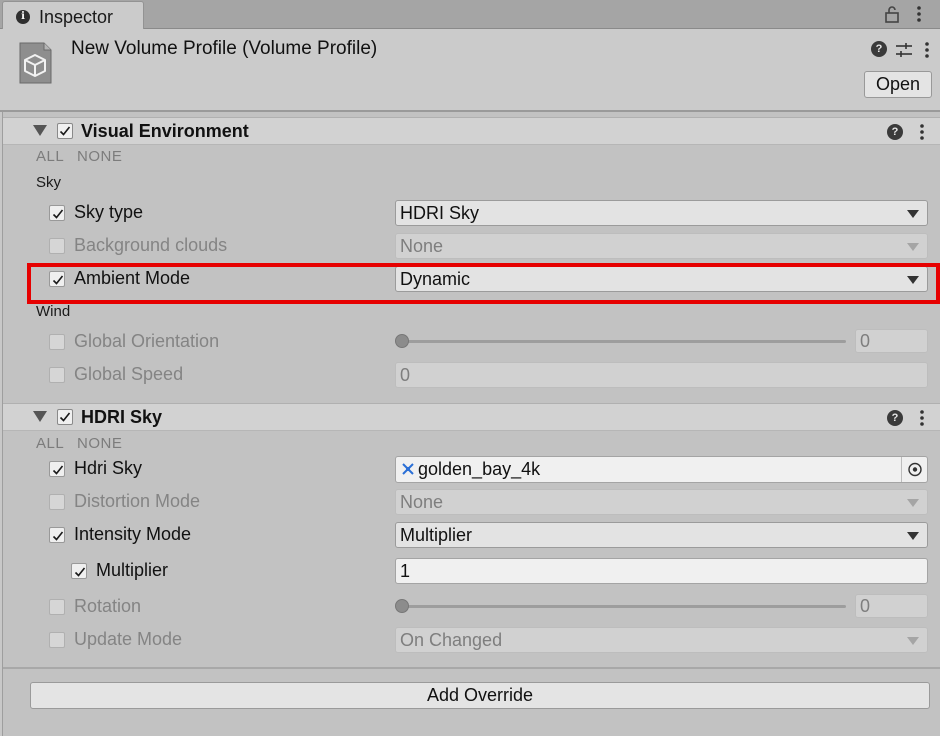 This screenshot has height=736, width=940. I want to click on property-label-rotation: Rotation, so click(108, 606).